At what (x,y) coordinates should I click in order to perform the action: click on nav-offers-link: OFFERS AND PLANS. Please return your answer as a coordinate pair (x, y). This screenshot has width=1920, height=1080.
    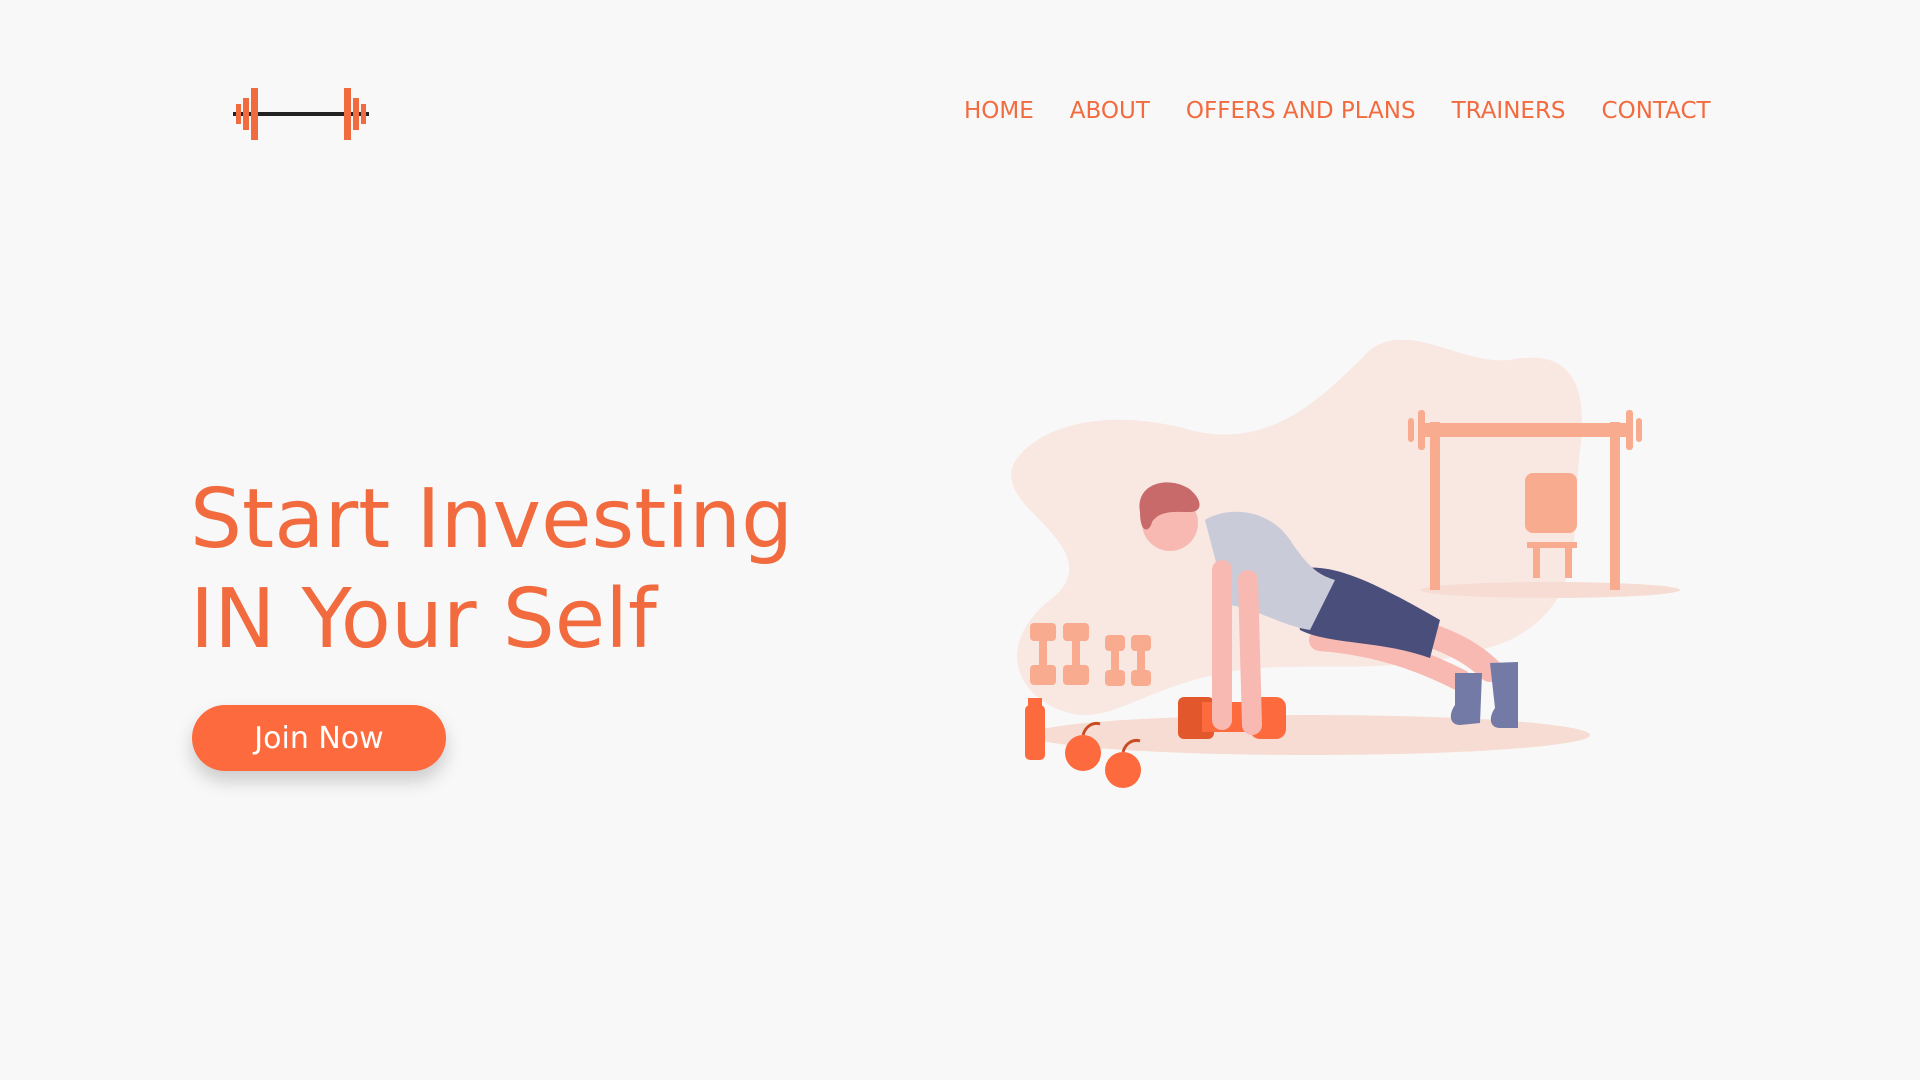
    Looking at the image, I should click on (1301, 111).